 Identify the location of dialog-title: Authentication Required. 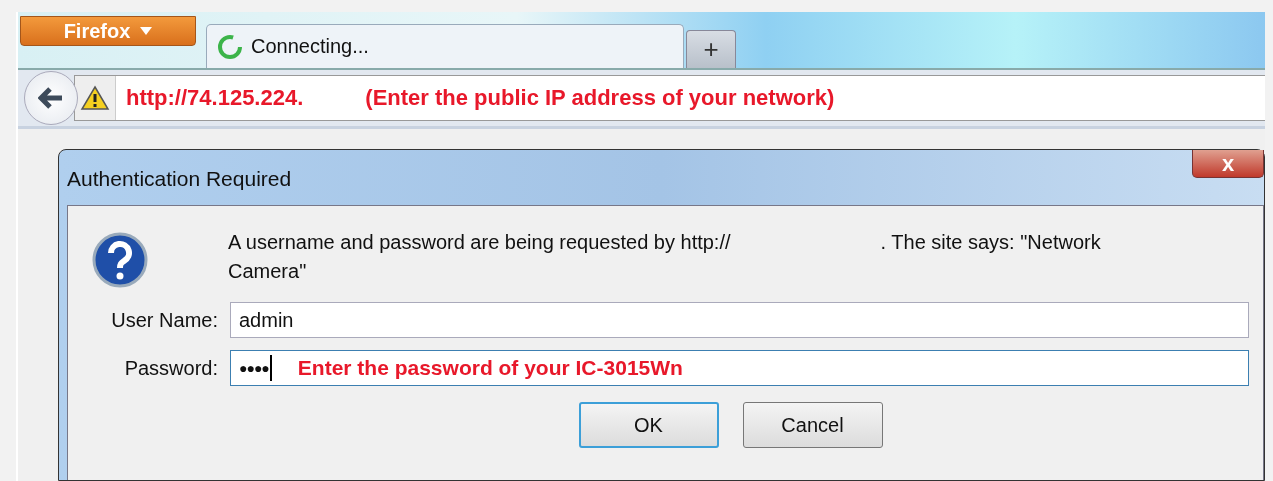
(179, 179).